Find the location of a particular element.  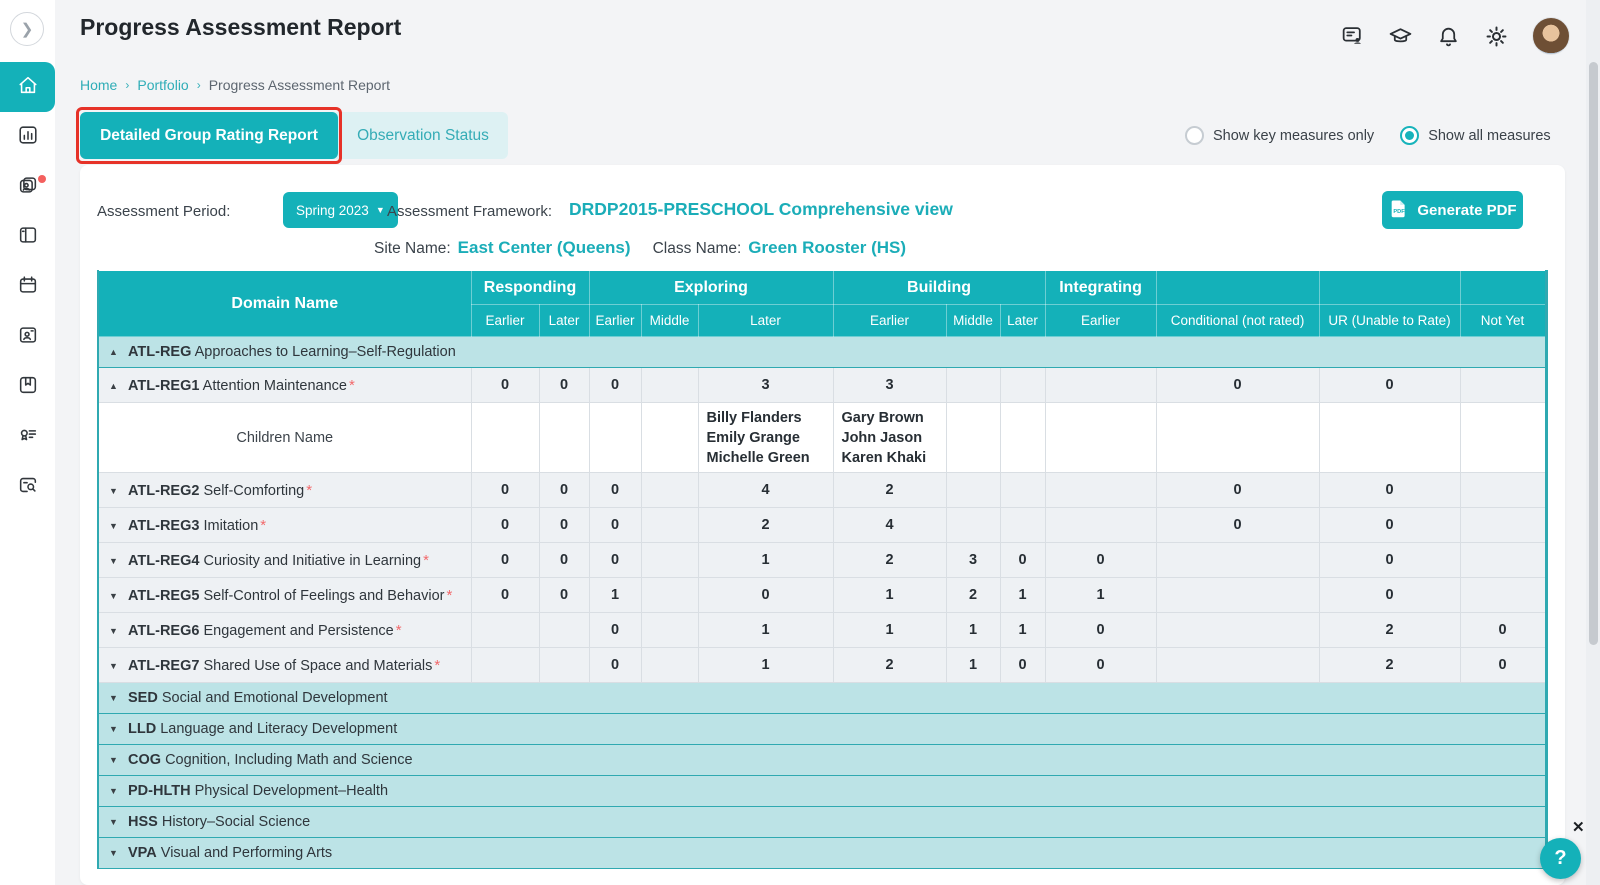

tab-observation-status: Observation Status is located at coordinates (423, 135).